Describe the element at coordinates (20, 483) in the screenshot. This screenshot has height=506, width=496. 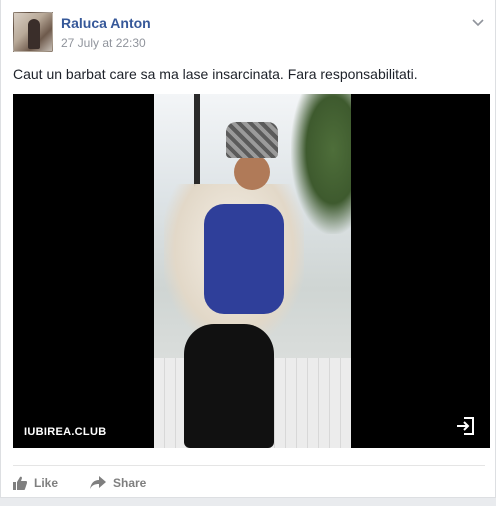
I see `thumbs-up-icon` at that location.